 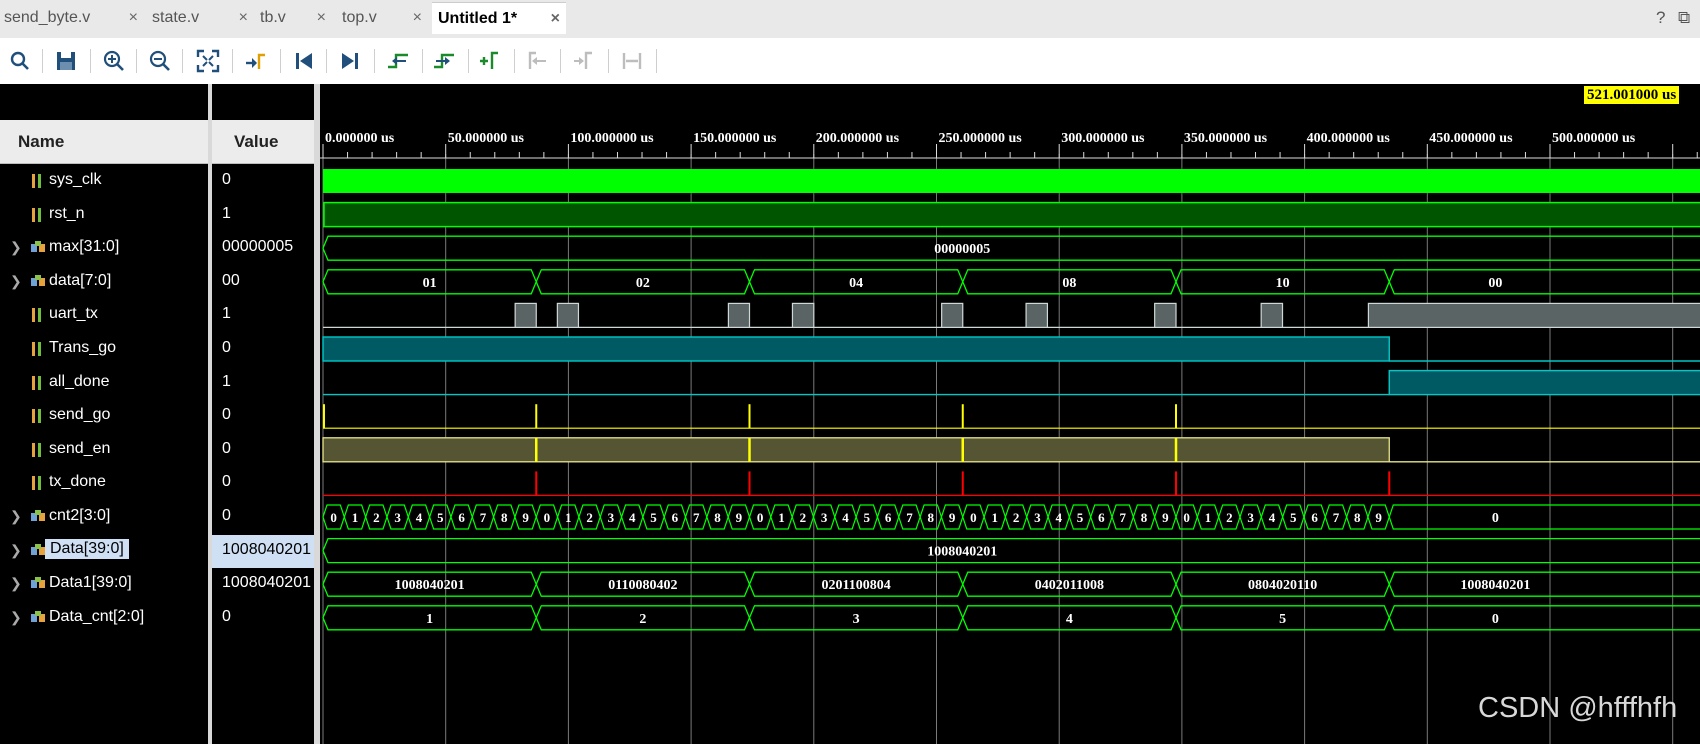 What do you see at coordinates (1069, 619) in the screenshot?
I see `wave-Data-cnt-label: 4` at bounding box center [1069, 619].